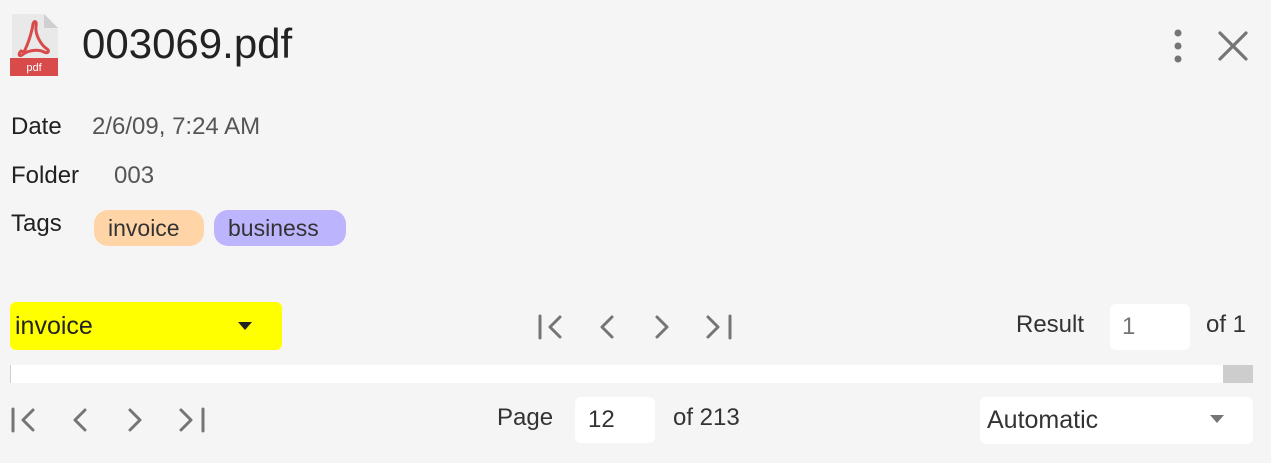 The width and height of the screenshot is (1271, 463). I want to click on previous-page-button, so click(80, 420).